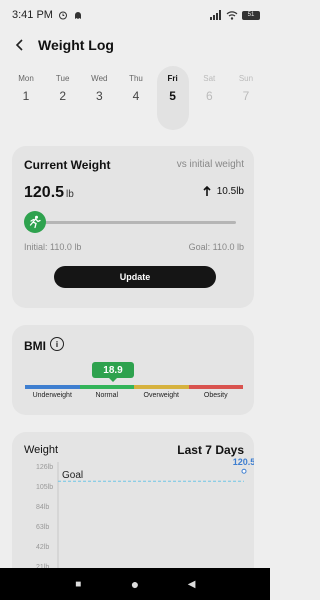 The image size is (320, 600). I want to click on up-arrow-icon, so click(207, 191).